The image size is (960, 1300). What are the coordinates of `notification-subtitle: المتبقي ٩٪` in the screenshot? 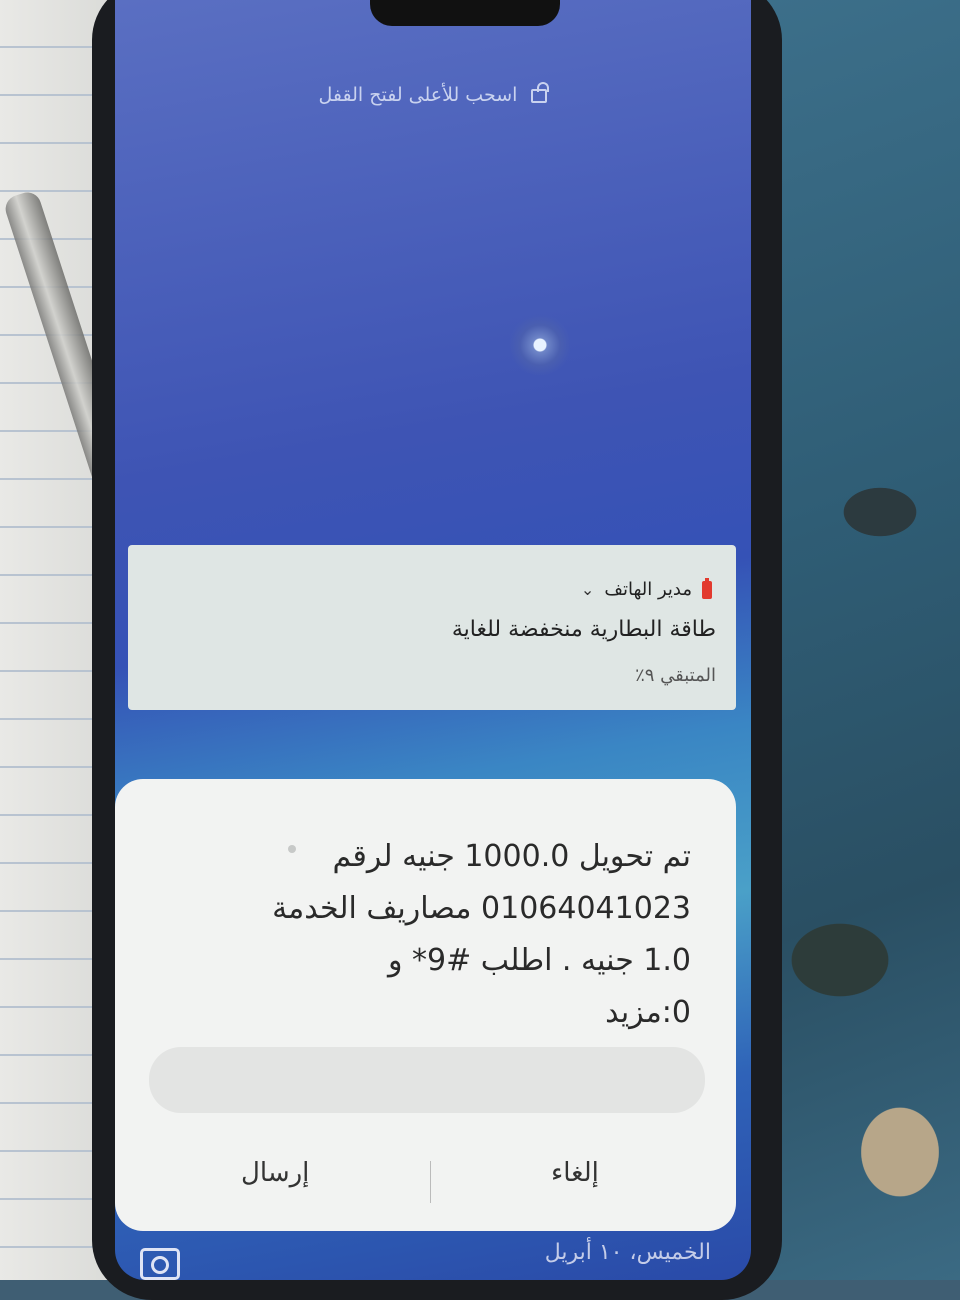 It's located at (675, 675).